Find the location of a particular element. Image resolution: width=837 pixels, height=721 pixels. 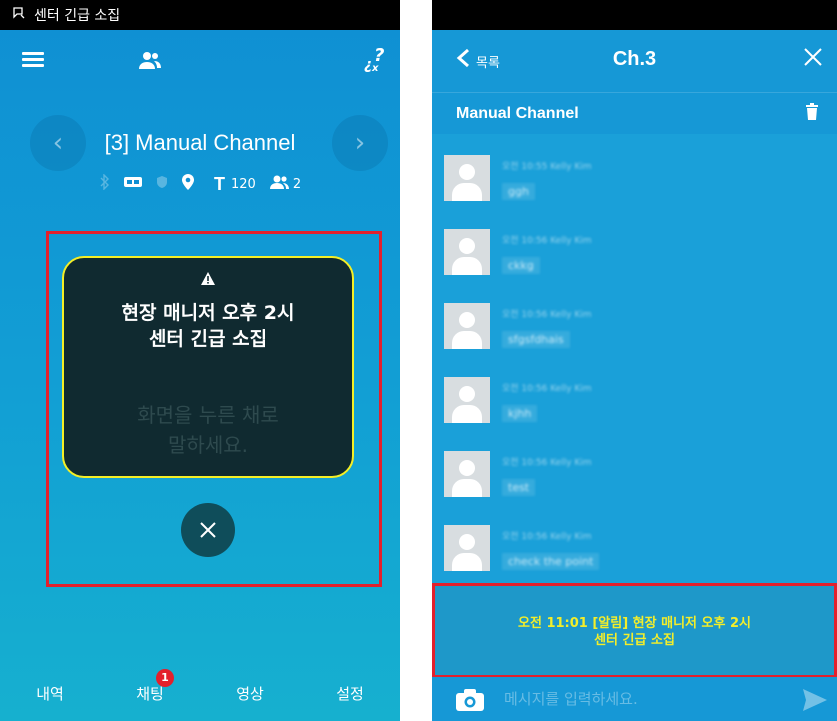

users-icon is located at coordinates (150, 60).